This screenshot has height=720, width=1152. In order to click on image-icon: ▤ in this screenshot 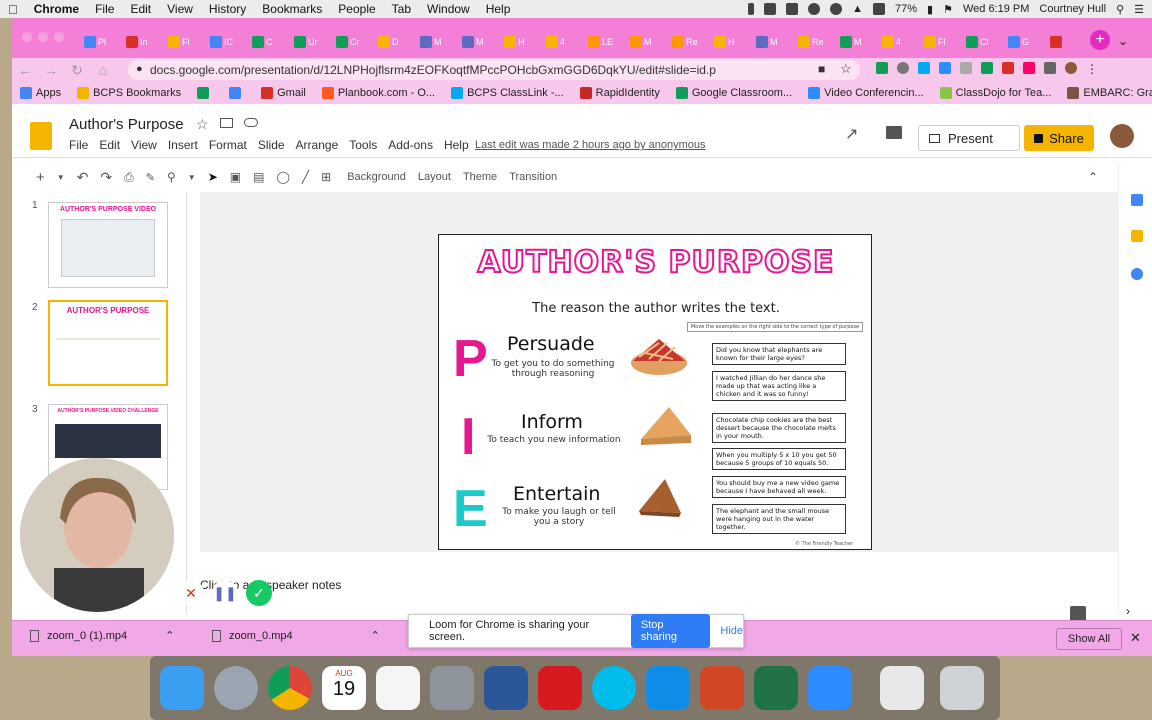, I will do `click(258, 177)`.